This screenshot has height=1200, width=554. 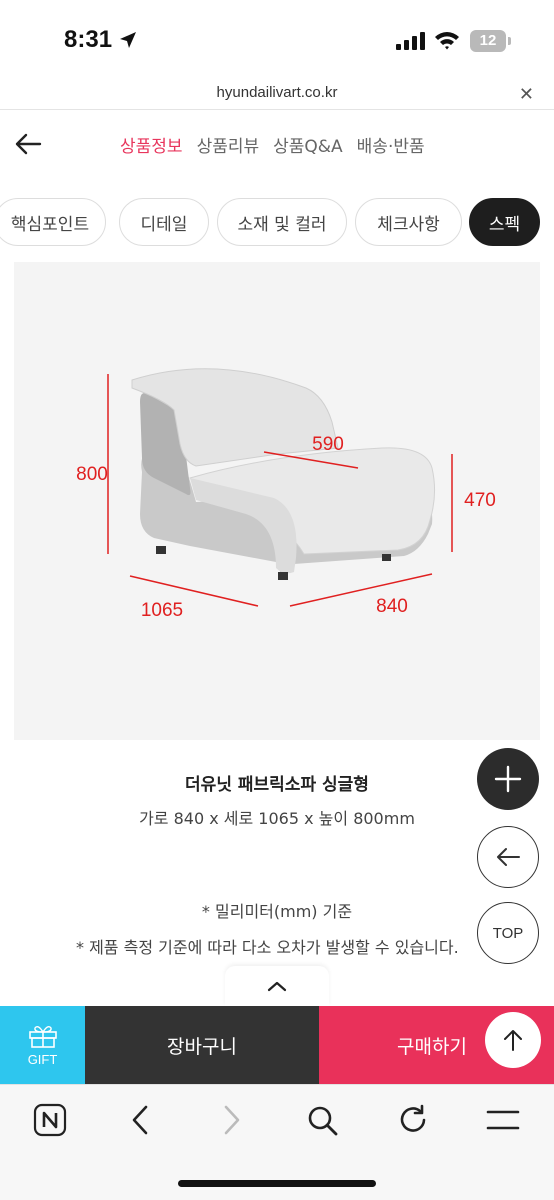 What do you see at coordinates (277, 818) in the screenshot?
I see `product-size: 가로 840 x 세로 1065 x 높이 800mm` at bounding box center [277, 818].